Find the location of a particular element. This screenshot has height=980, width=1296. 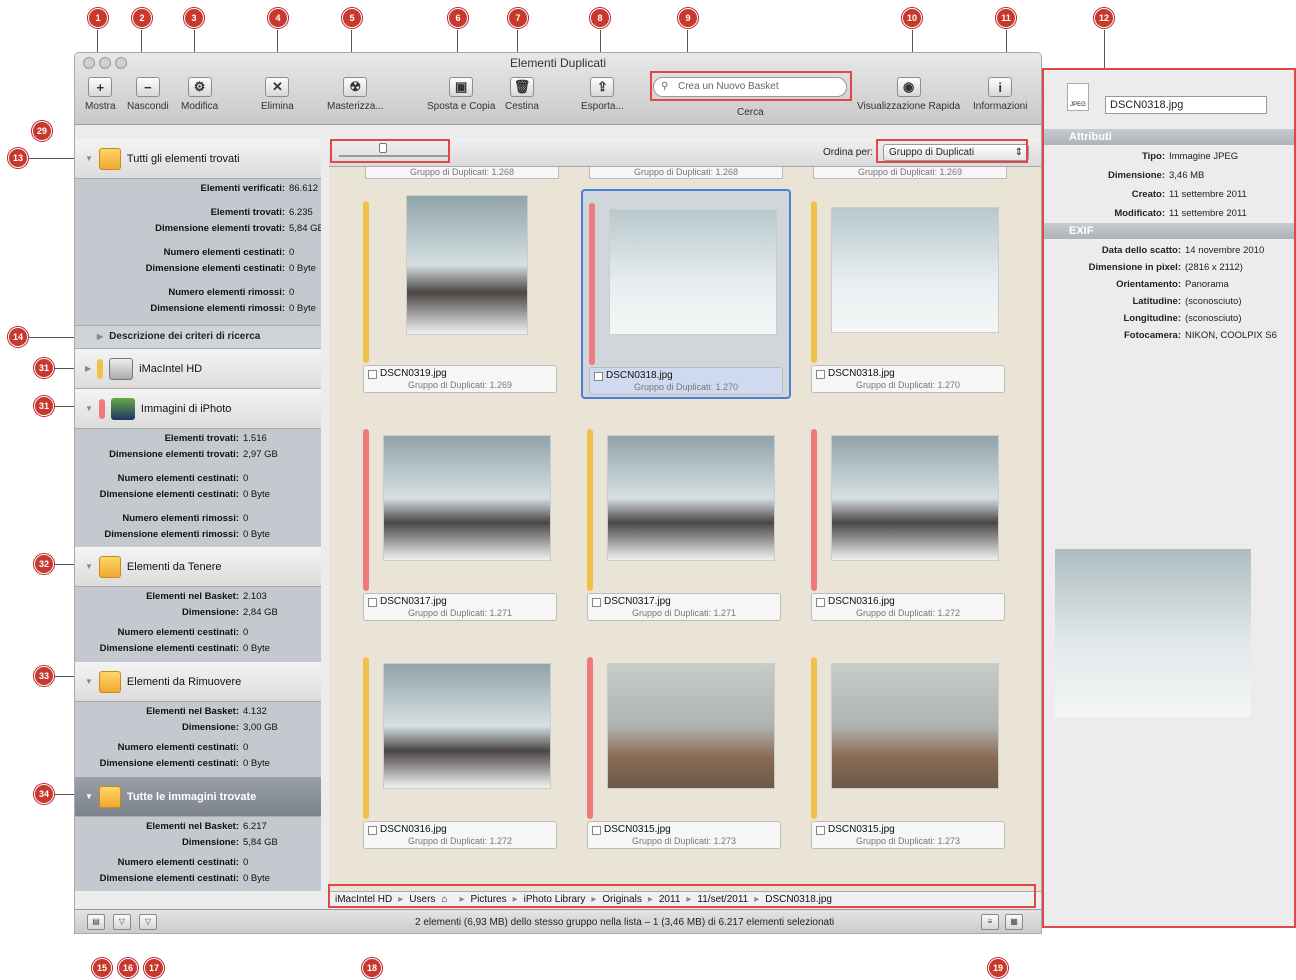

search-highlight is located at coordinates (751, 86).